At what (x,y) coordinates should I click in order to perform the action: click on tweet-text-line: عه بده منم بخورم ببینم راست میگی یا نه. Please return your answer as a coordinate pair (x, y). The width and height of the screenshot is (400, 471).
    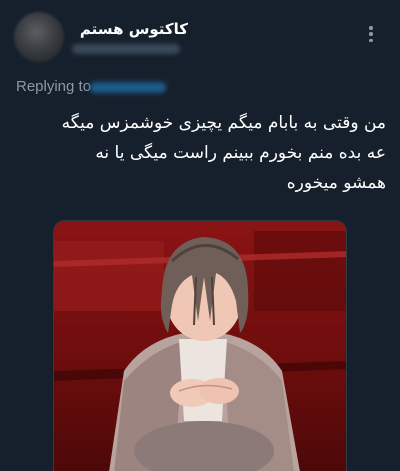
    Looking at the image, I should click on (240, 153).